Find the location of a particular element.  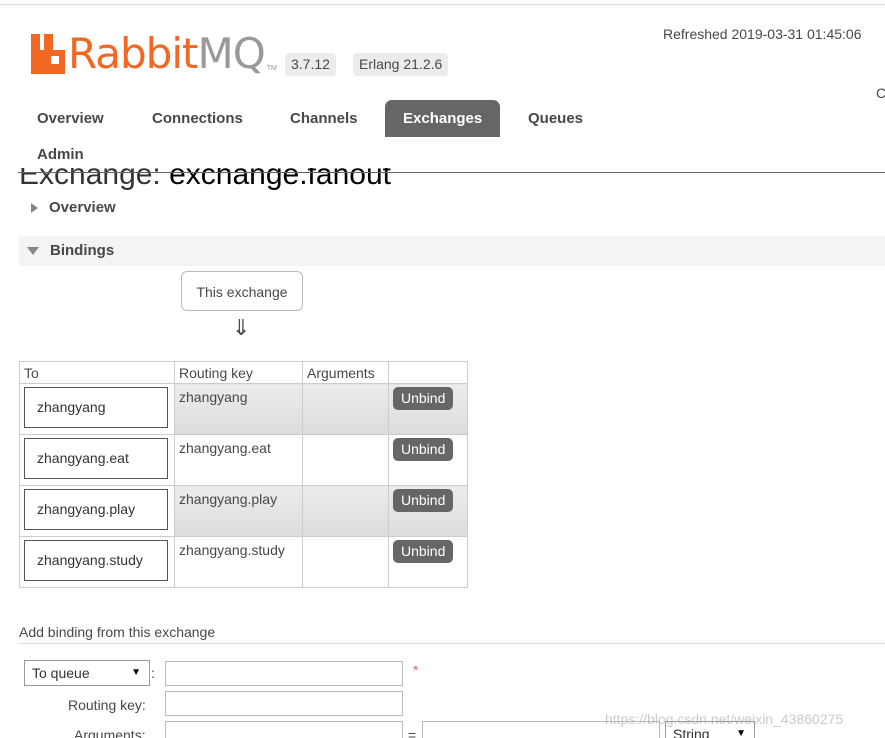

table-row: zhangyang.study zhangyang.study Unbind is located at coordinates (243, 562).